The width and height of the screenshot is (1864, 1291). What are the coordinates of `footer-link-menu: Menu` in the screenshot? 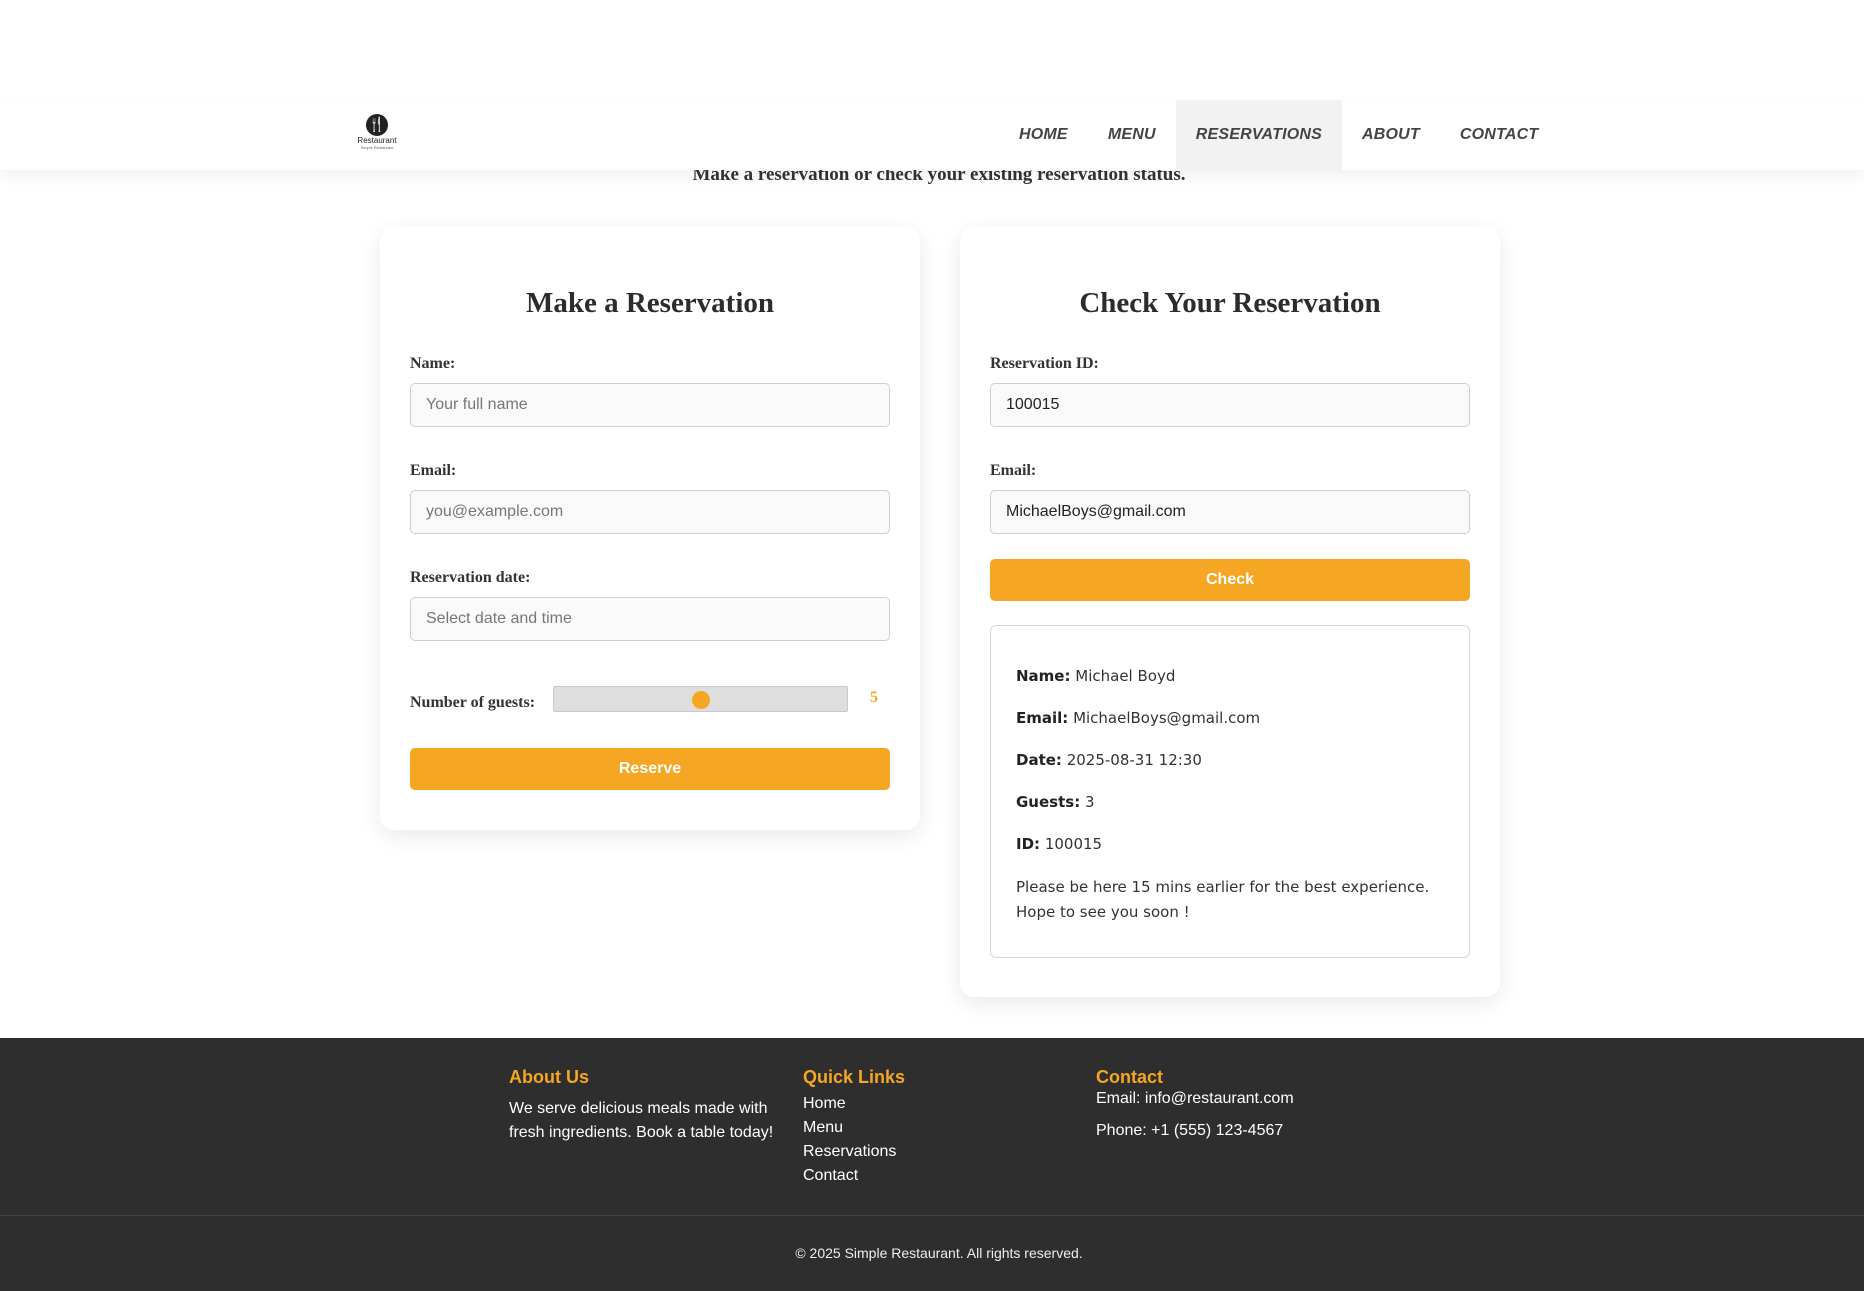 It's located at (823, 1127).